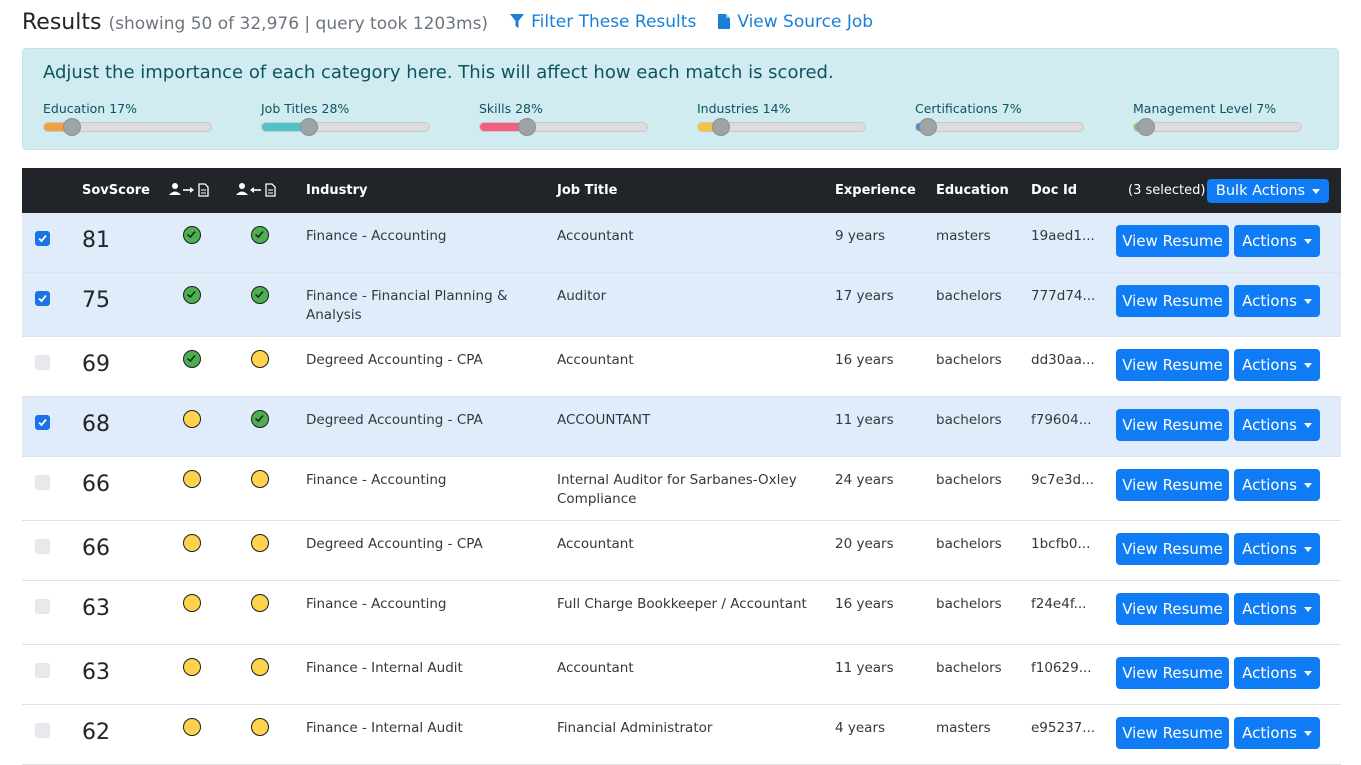 The height and width of the screenshot is (765, 1361). What do you see at coordinates (972, 190) in the screenshot?
I see `header-education: Education` at bounding box center [972, 190].